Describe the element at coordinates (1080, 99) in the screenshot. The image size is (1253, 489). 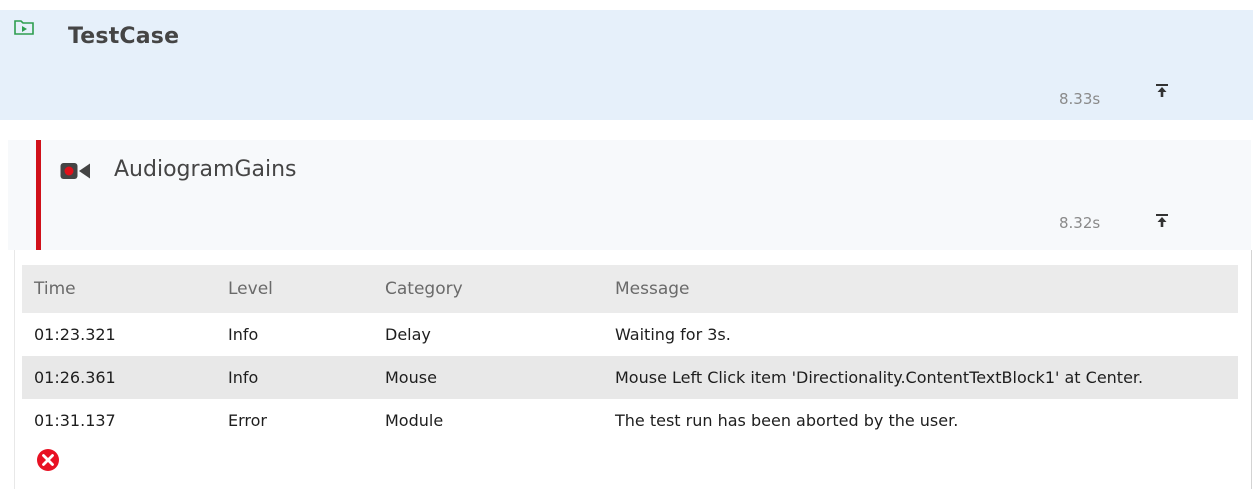
I see `testcase-duration: 8.33s` at that location.